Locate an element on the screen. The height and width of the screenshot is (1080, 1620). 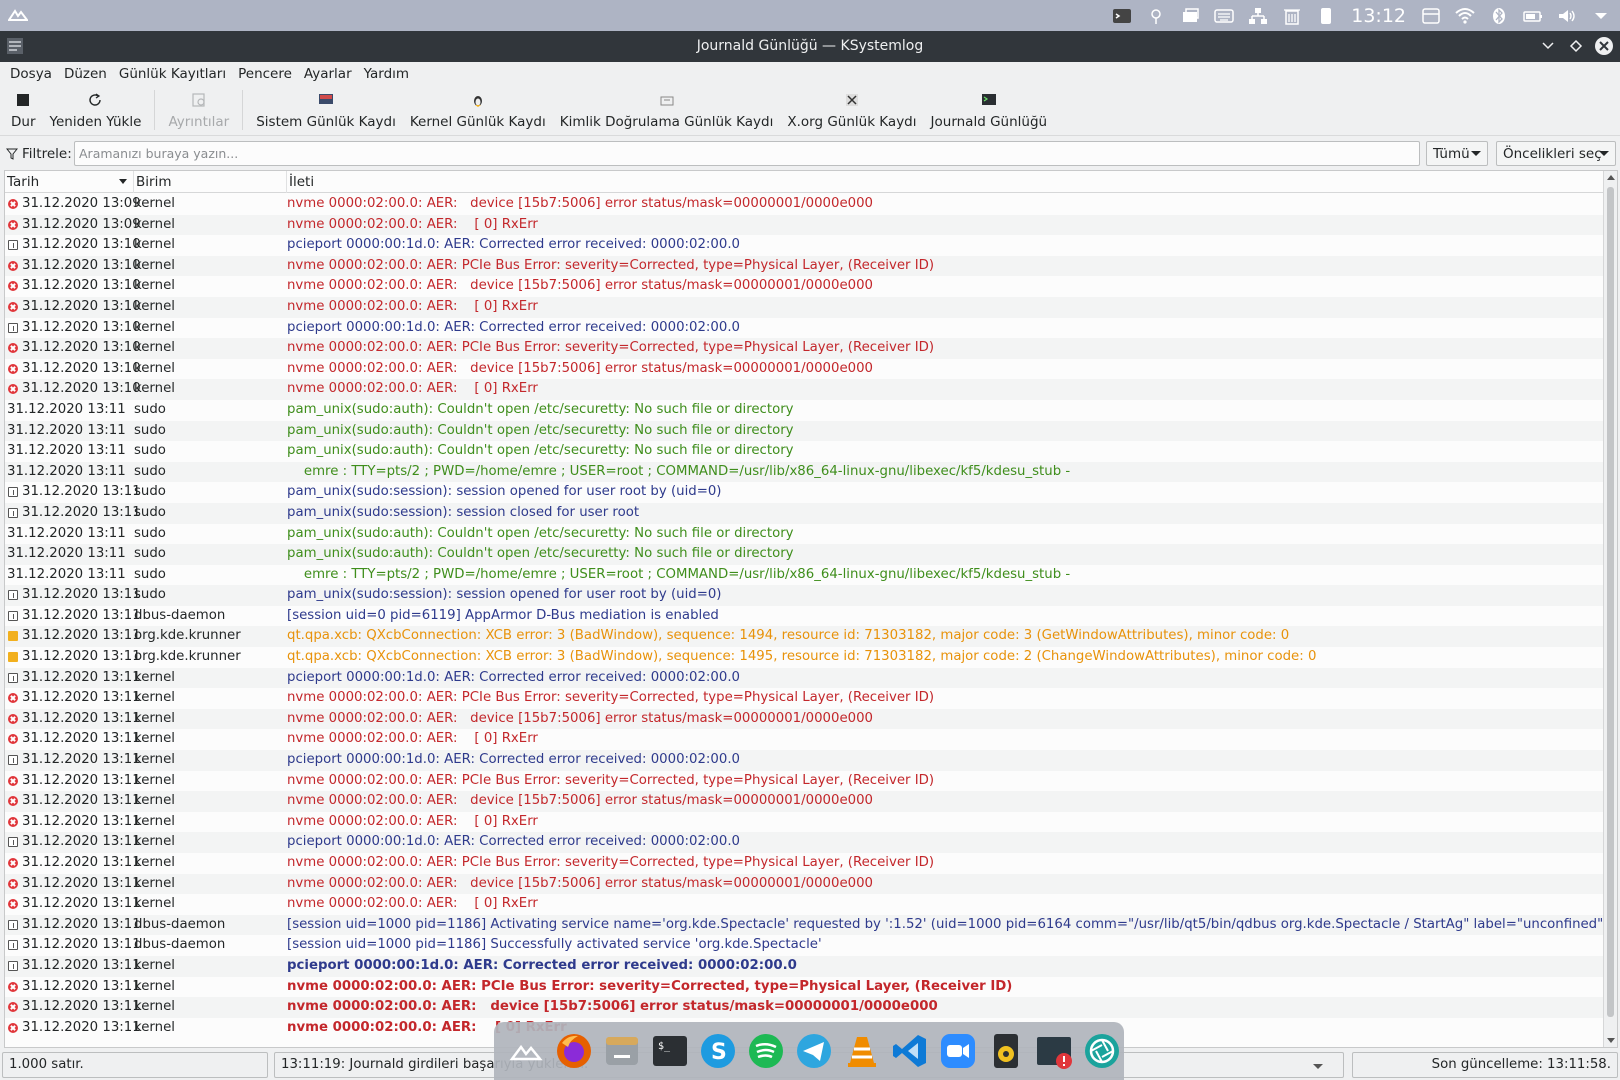
column-header-unit-label: Birim is located at coordinates (154, 182).